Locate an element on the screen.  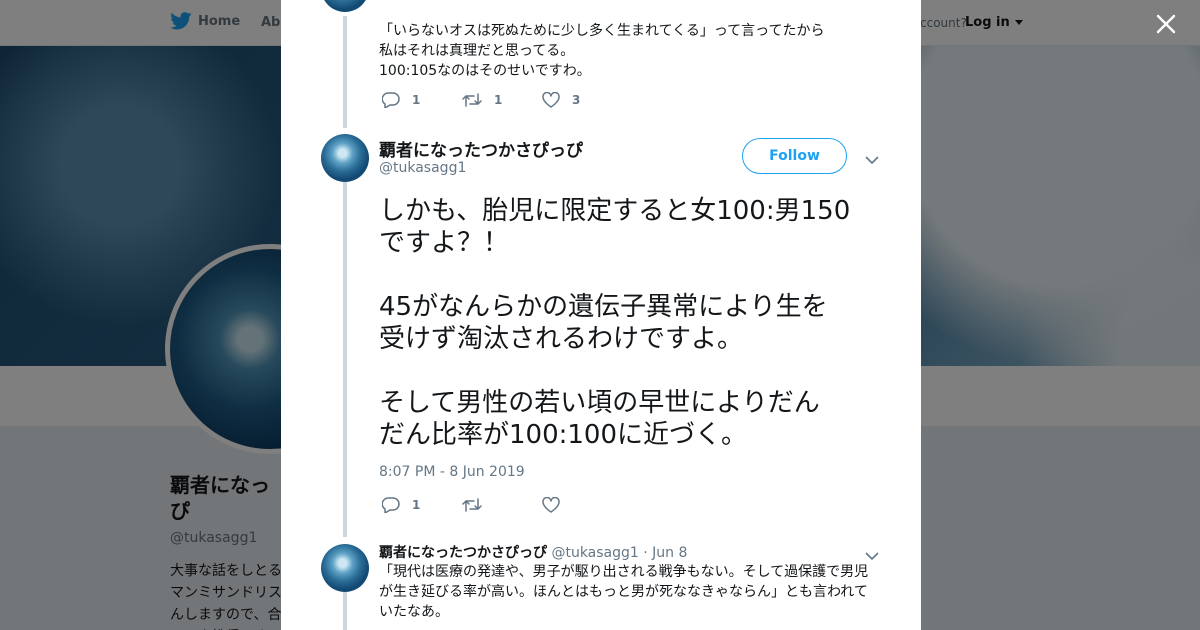
retweet-count: 1 is located at coordinates (498, 100).